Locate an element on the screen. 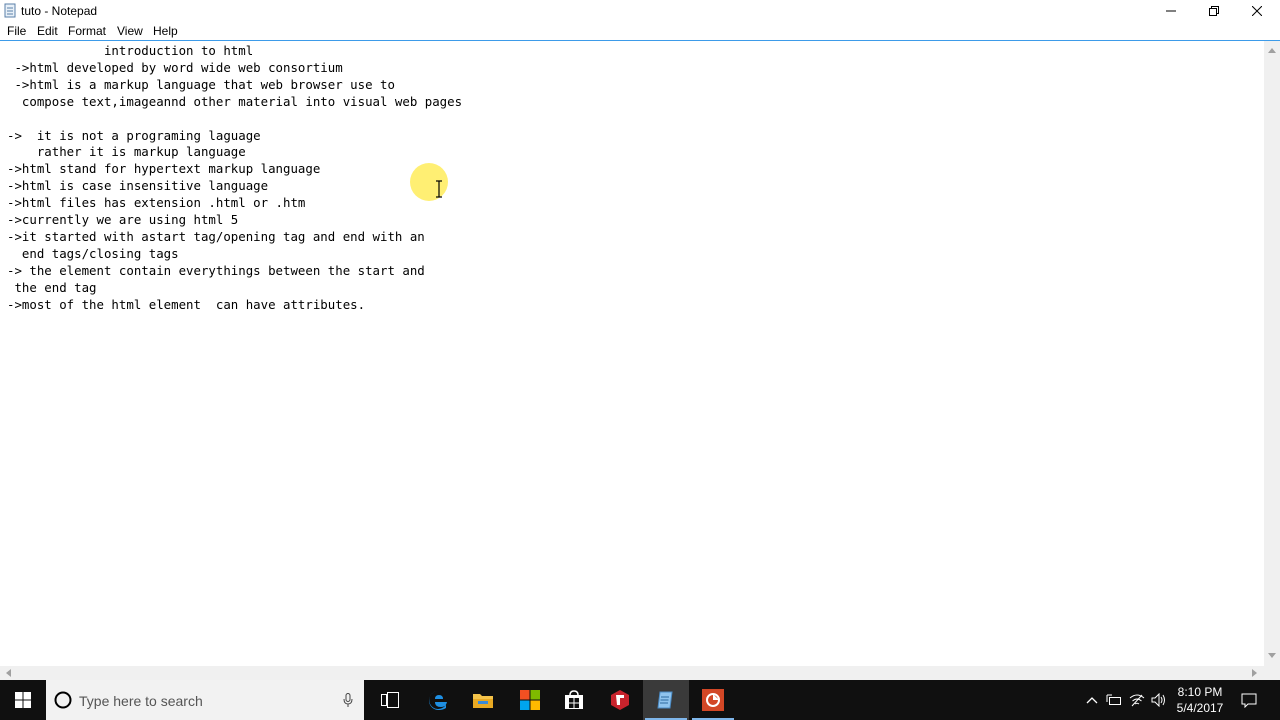  menu-help: Help is located at coordinates (165, 31).